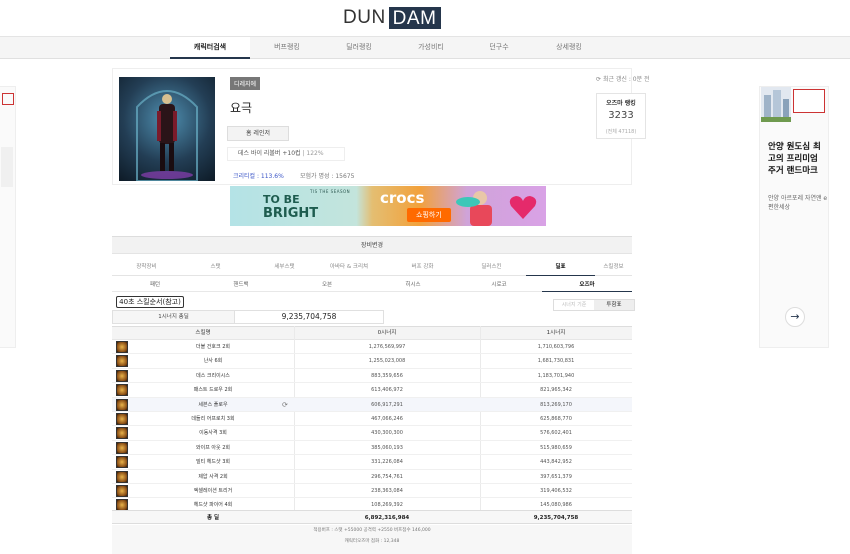  Describe the element at coordinates (556, 433) in the screenshot. I see `synergy-1-value: 576,602,401` at that location.